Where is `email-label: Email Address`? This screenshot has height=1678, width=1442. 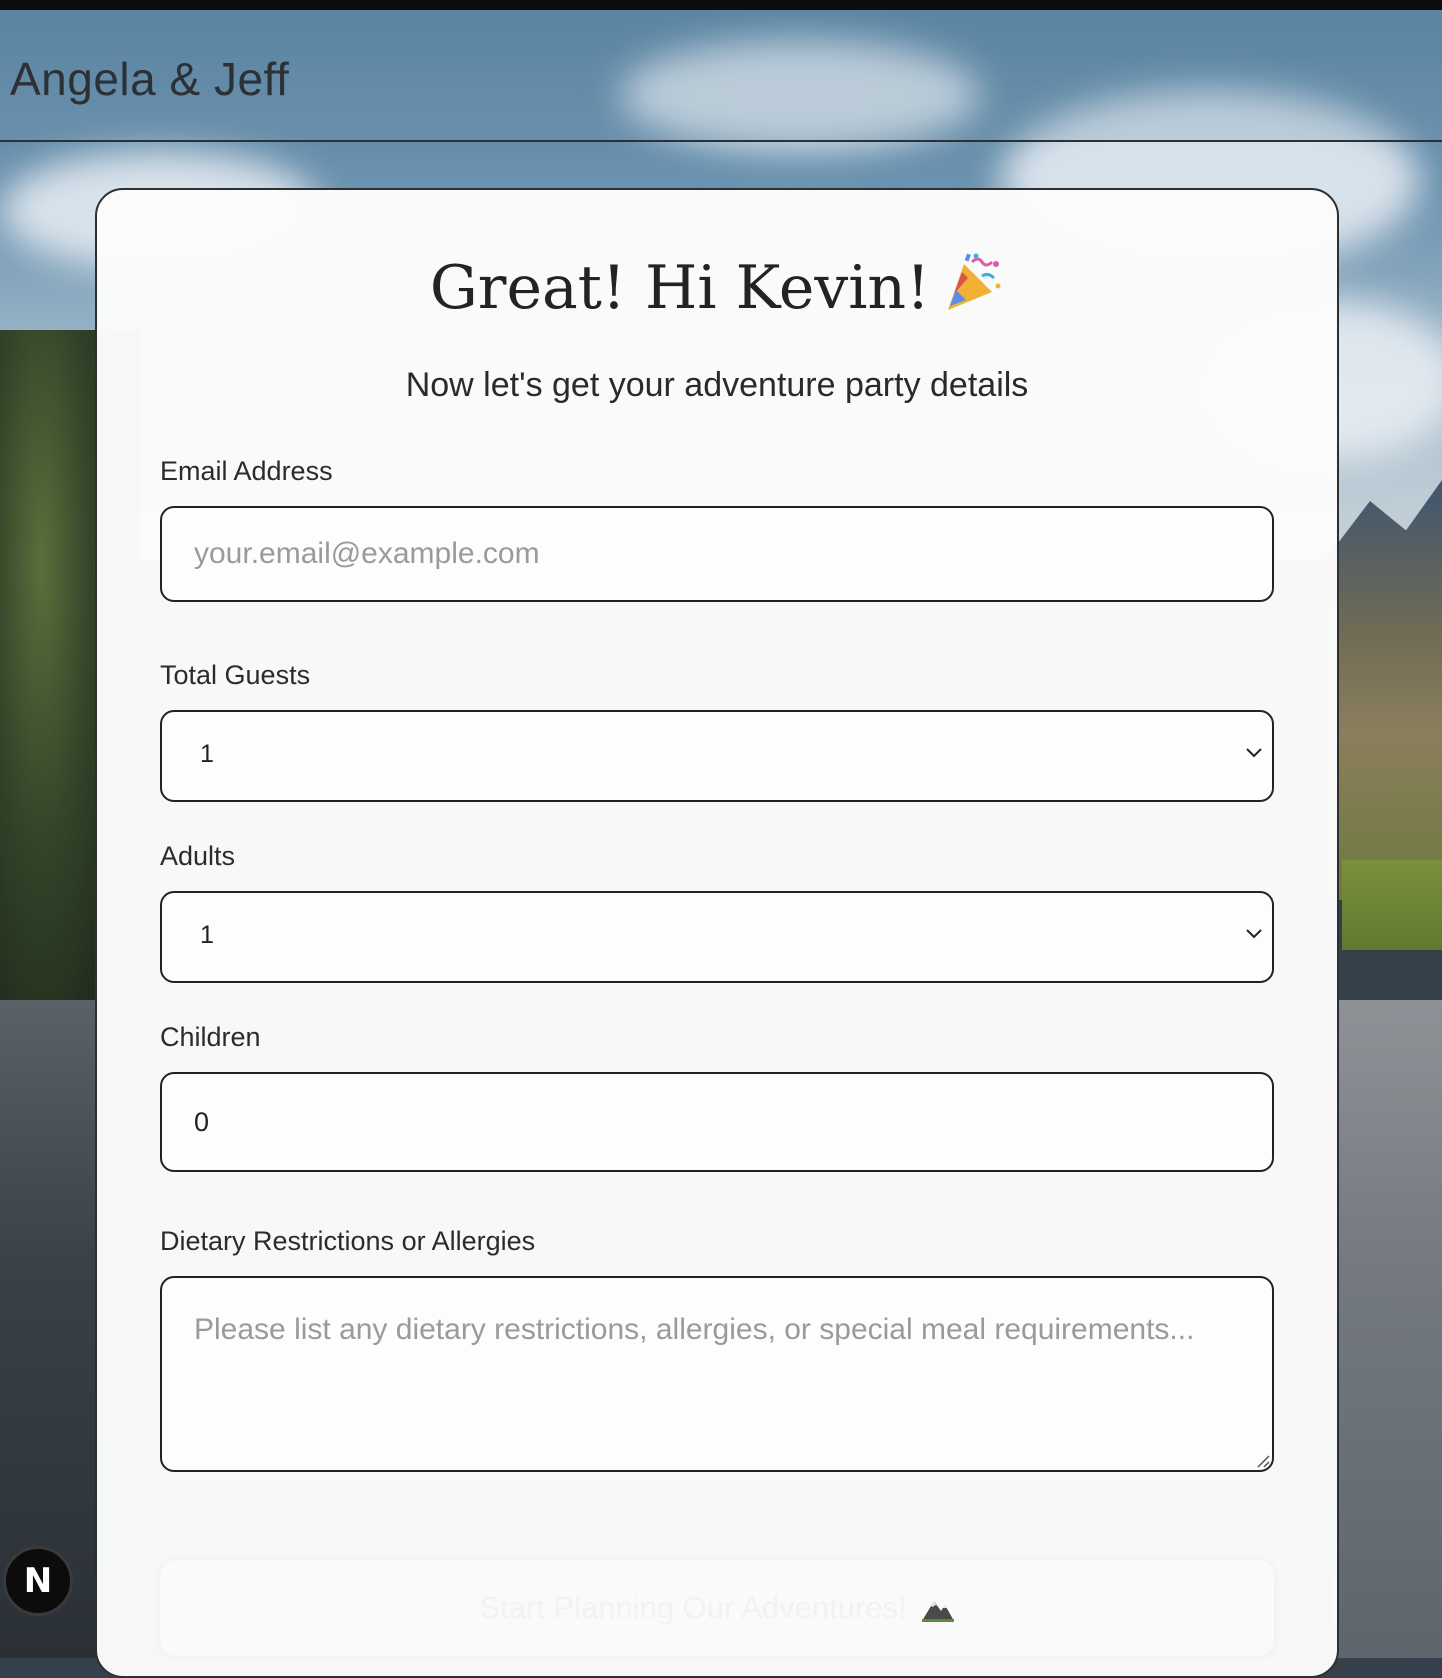
email-label: Email Address is located at coordinates (246, 471).